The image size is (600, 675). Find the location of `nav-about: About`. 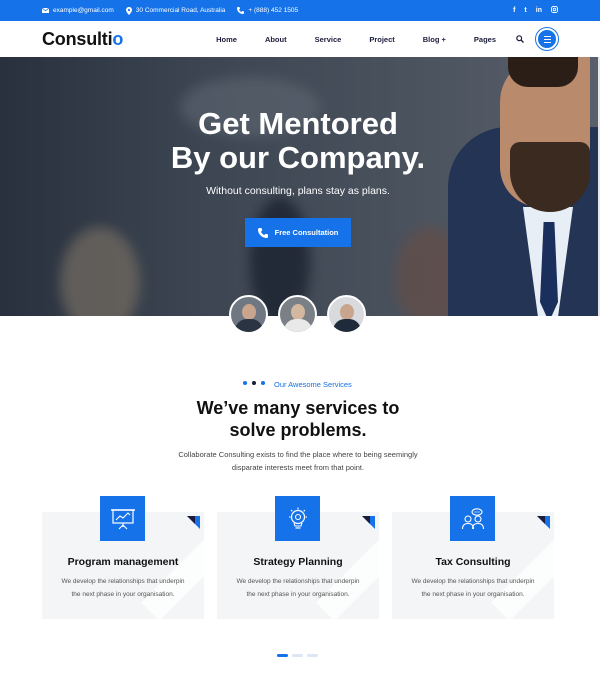

nav-about: About is located at coordinates (276, 39).